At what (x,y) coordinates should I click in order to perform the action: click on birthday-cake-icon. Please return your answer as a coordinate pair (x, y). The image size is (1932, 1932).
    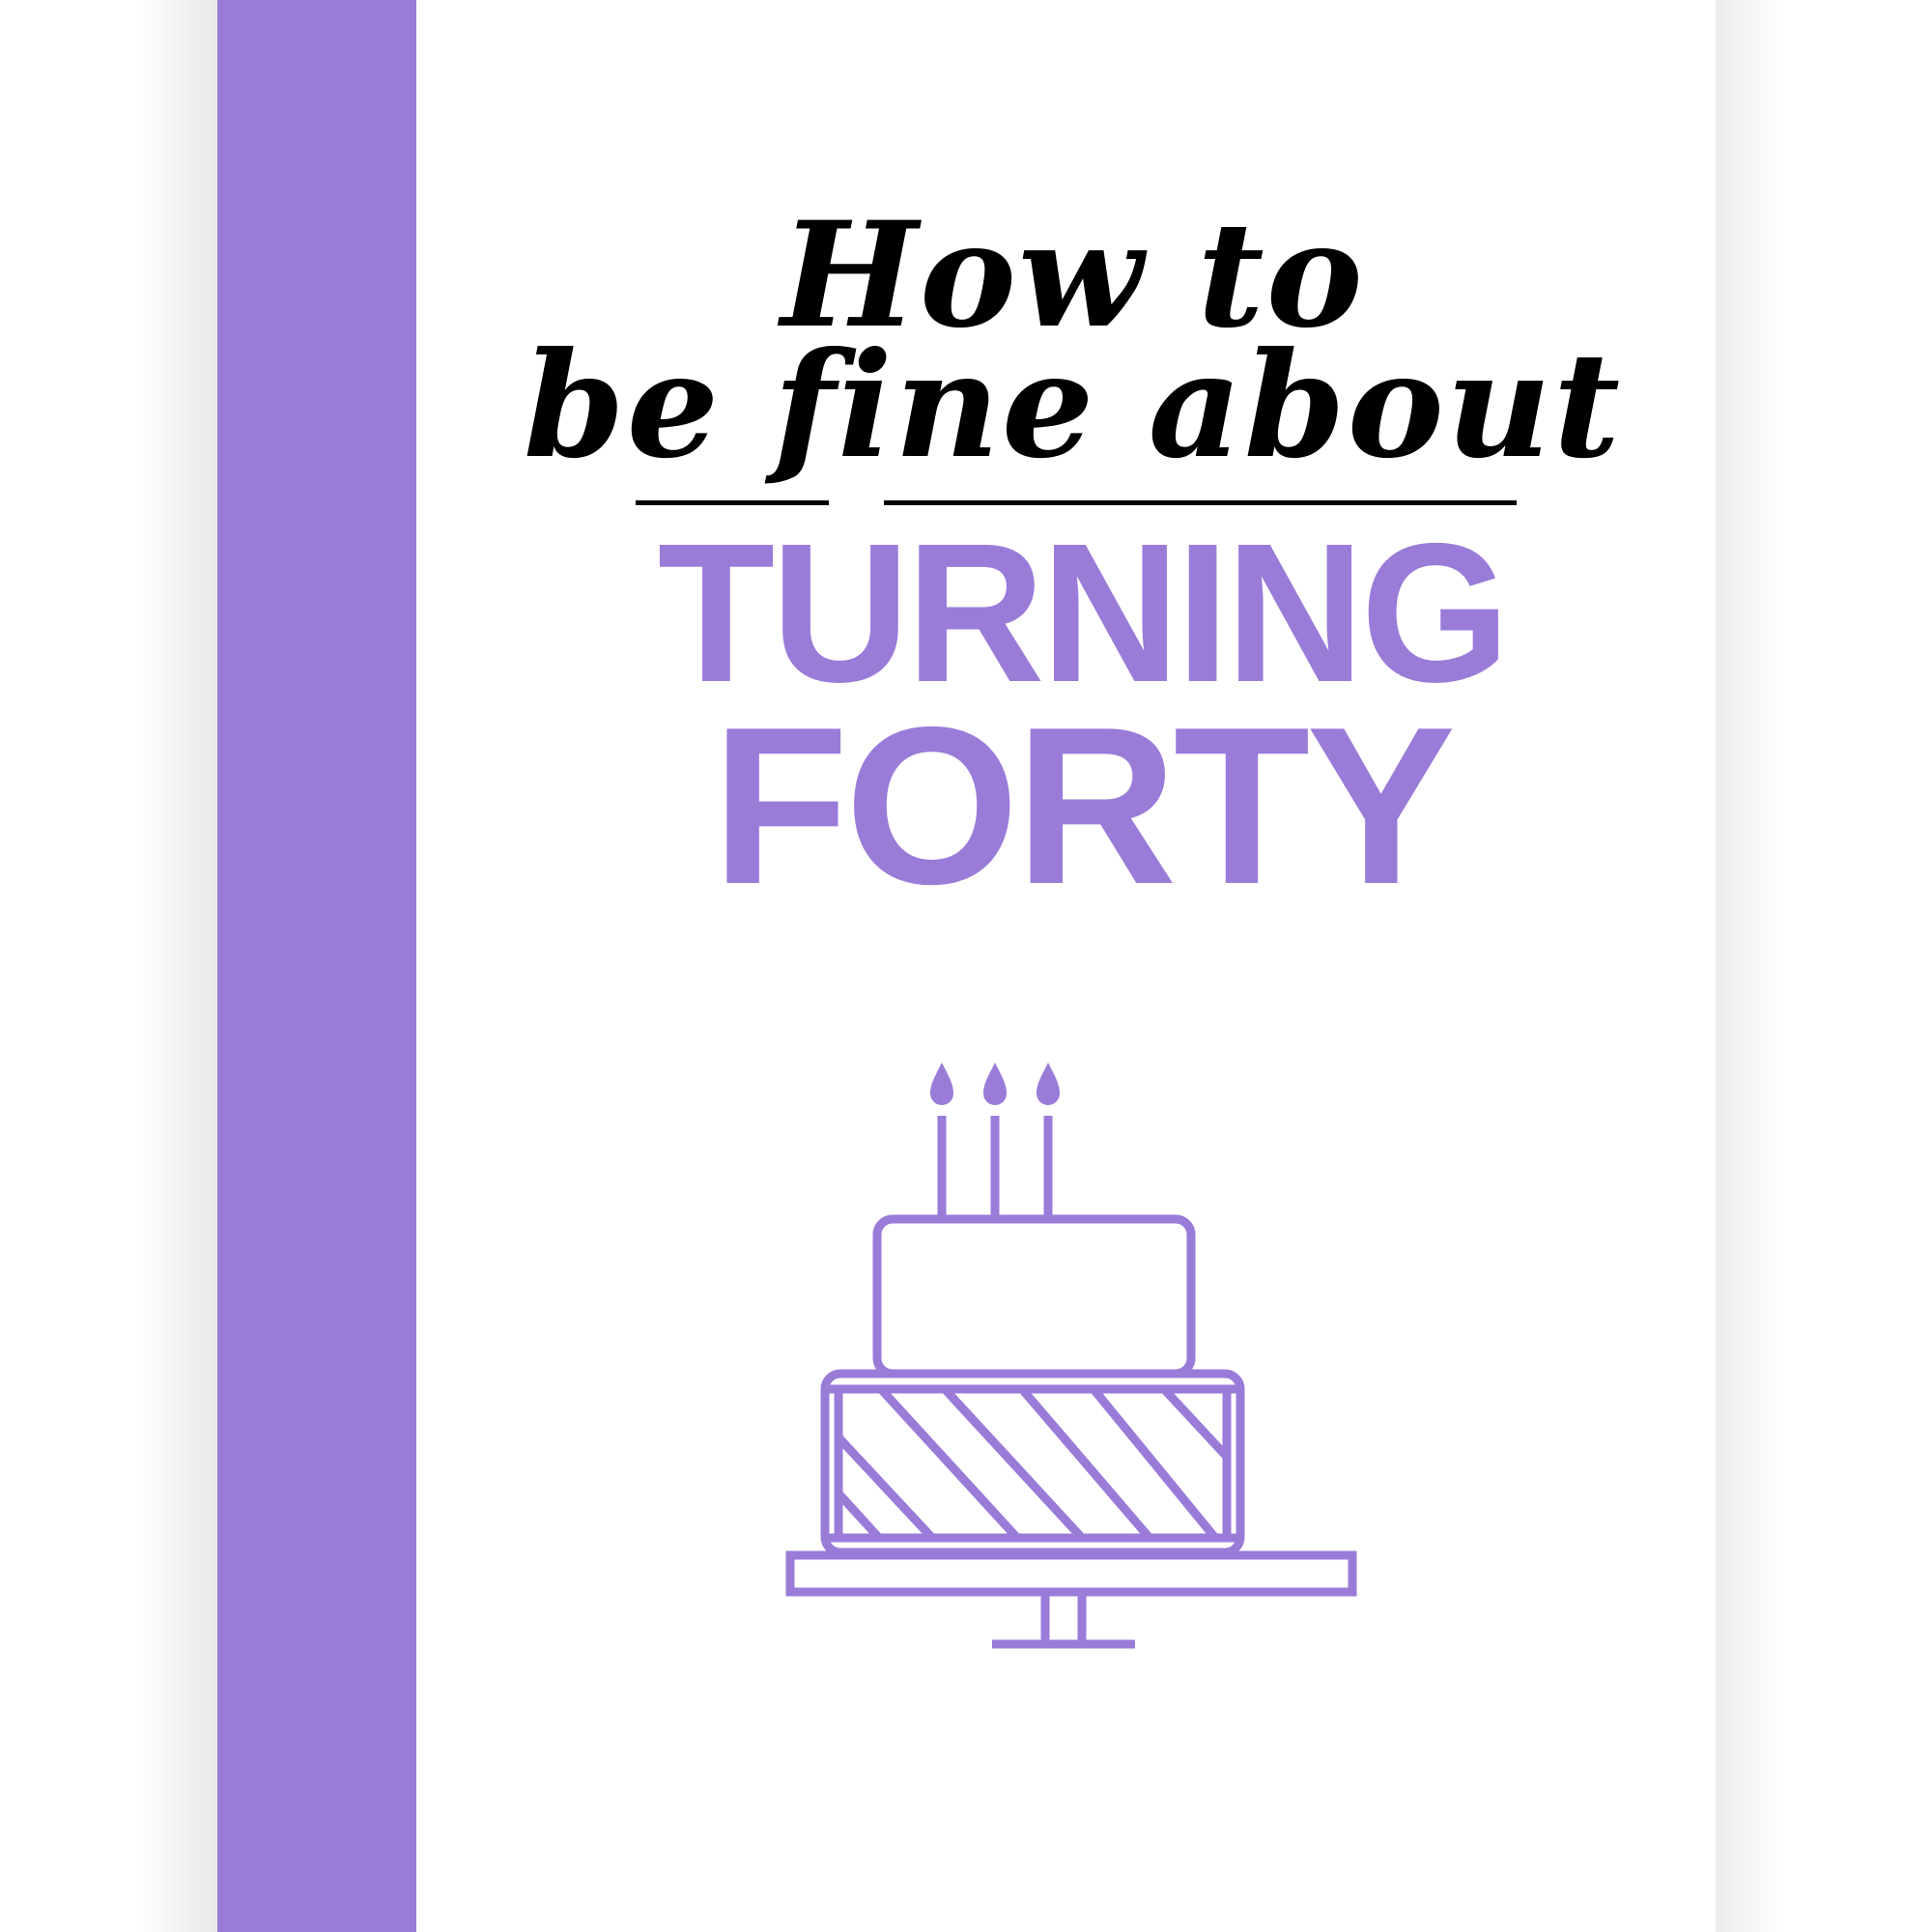
    Looking at the image, I should click on (1071, 1356).